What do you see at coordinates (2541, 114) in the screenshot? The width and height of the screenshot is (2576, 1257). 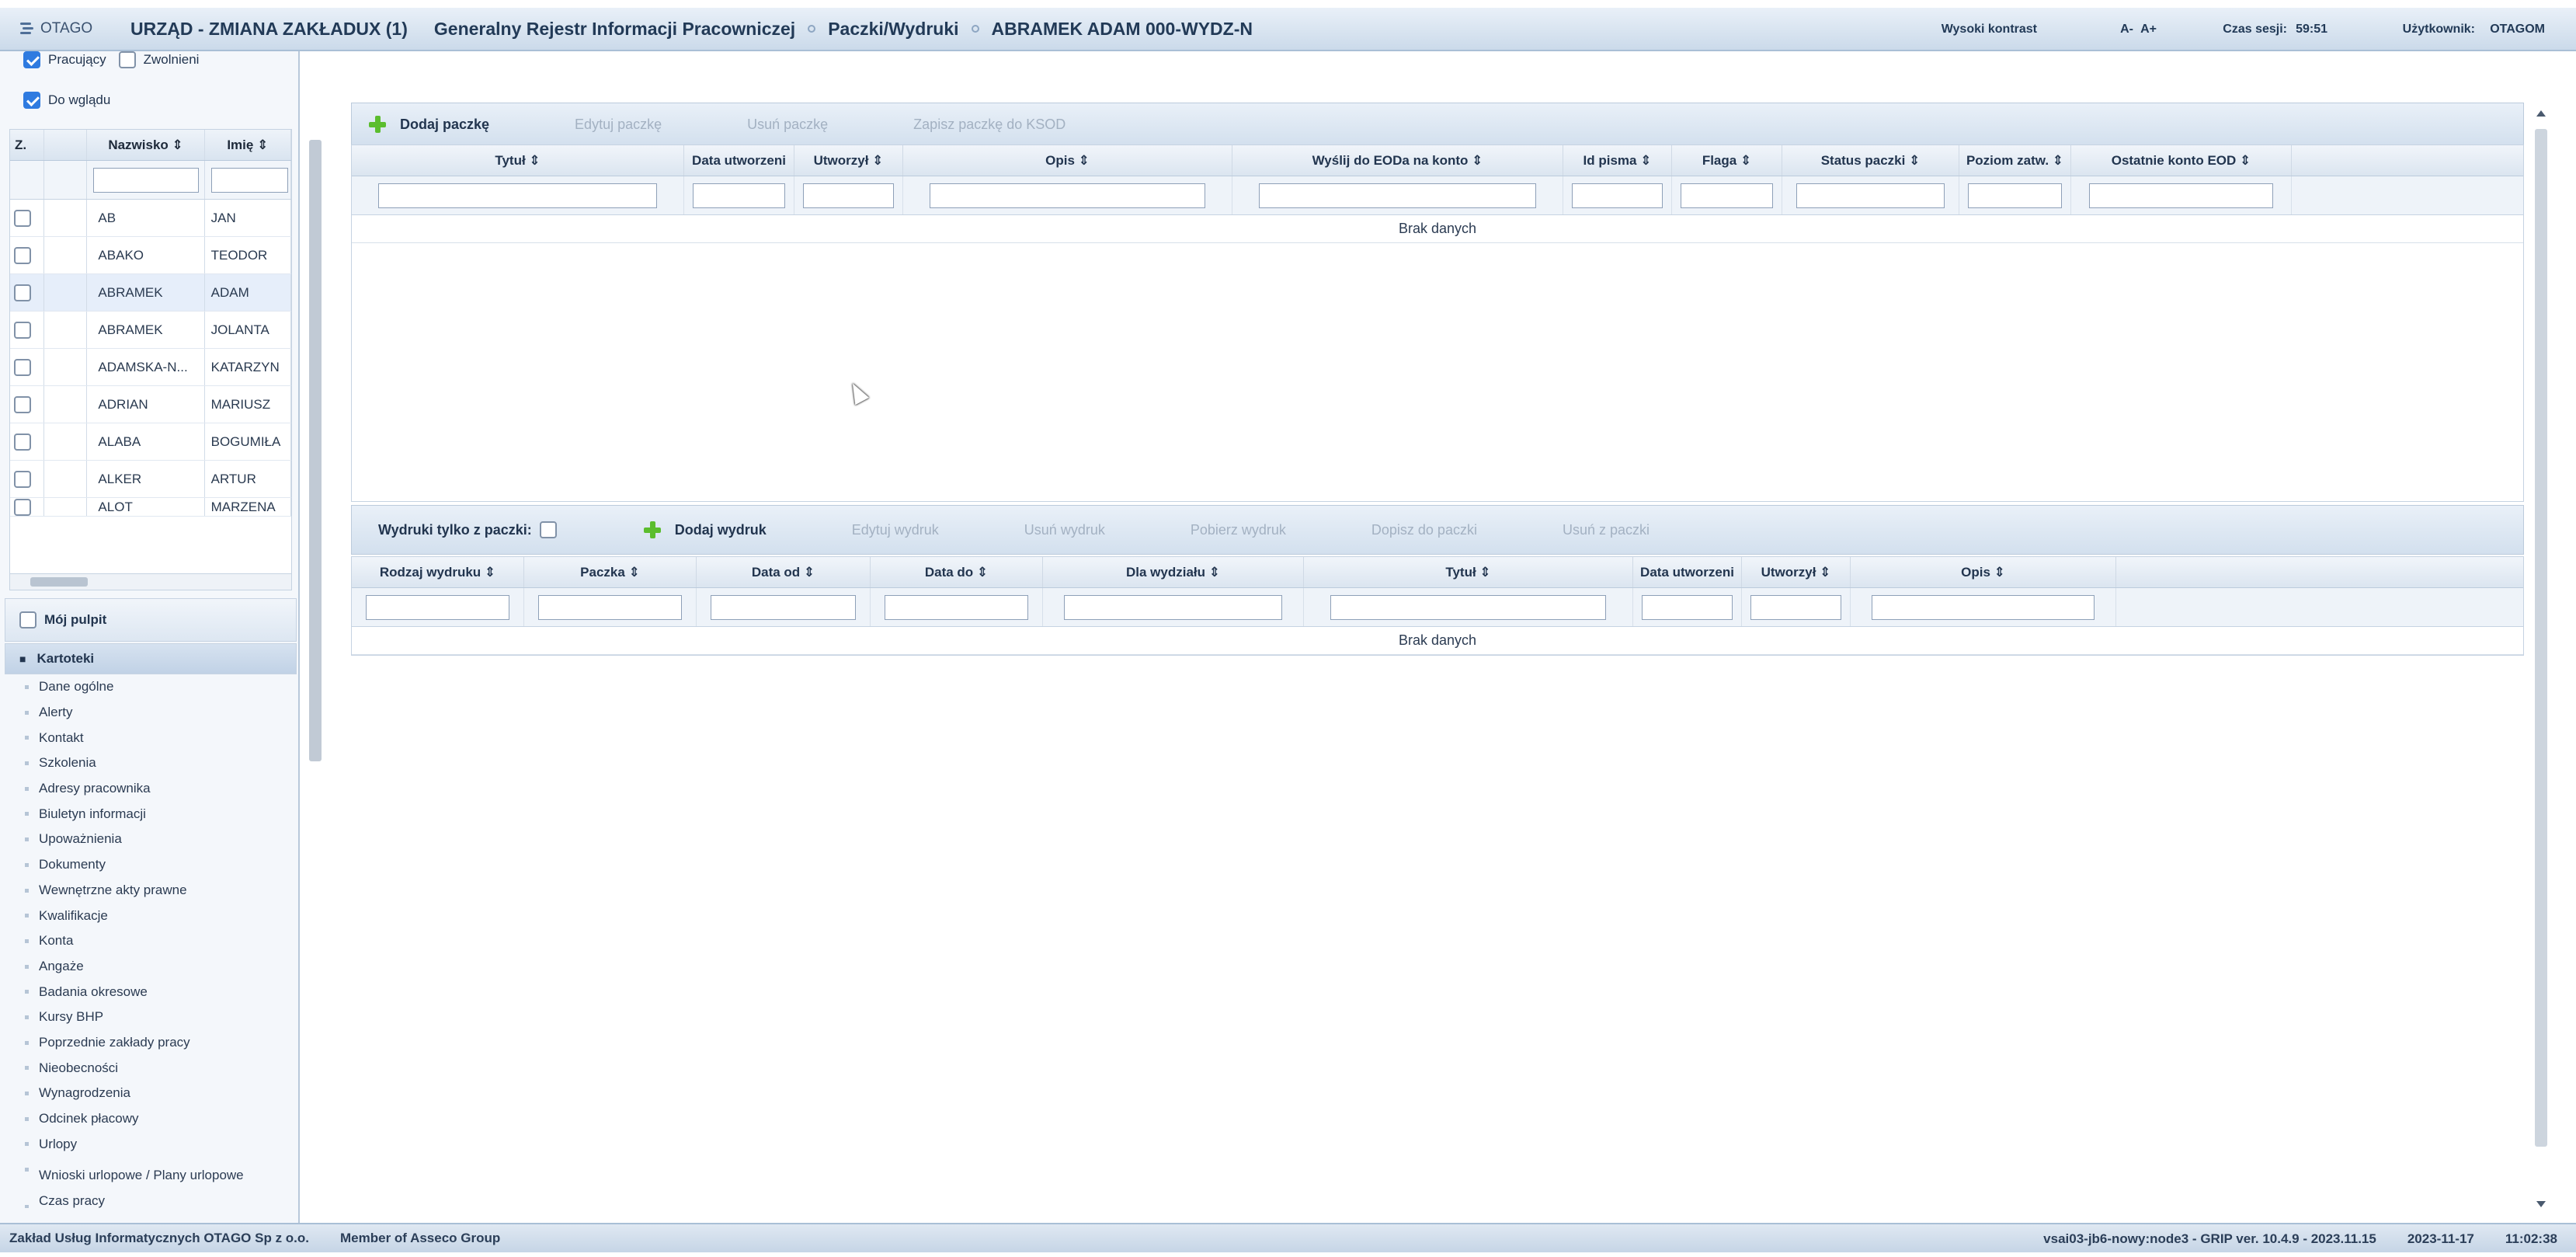 I see `scroll-up-icon` at bounding box center [2541, 114].